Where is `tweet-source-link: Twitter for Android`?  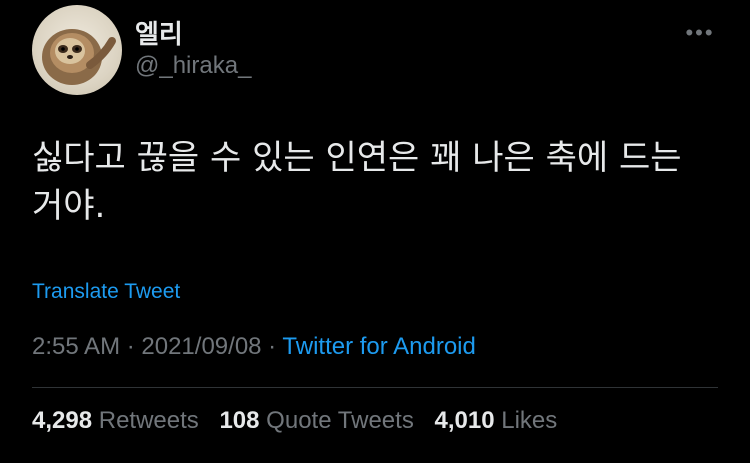 tweet-source-link: Twitter for Android is located at coordinates (378, 346).